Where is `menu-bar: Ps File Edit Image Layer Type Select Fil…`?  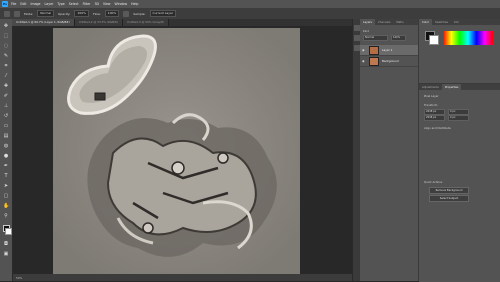
menu-bar: Ps File Edit Image Layer Type Select Fil… is located at coordinates (250, 4).